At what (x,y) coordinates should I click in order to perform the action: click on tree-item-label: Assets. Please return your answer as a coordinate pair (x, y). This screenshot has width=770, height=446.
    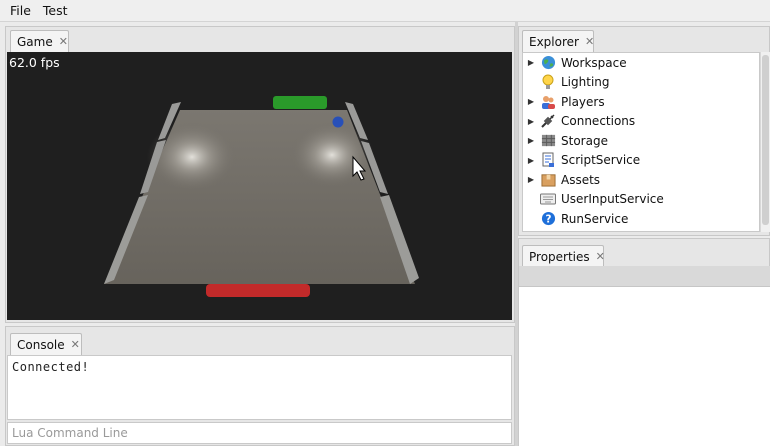
    Looking at the image, I should click on (581, 179).